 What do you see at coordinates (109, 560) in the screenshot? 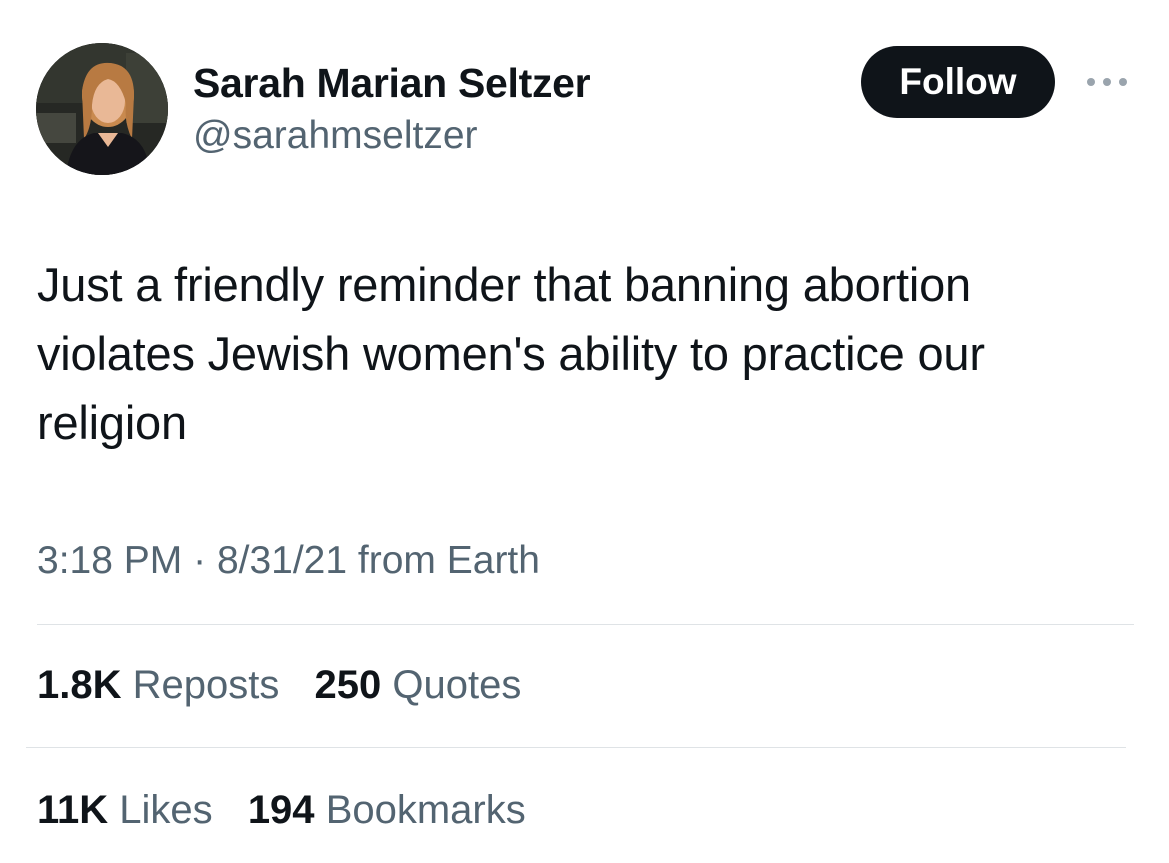
I see `tweet-time: 3:18 PM` at bounding box center [109, 560].